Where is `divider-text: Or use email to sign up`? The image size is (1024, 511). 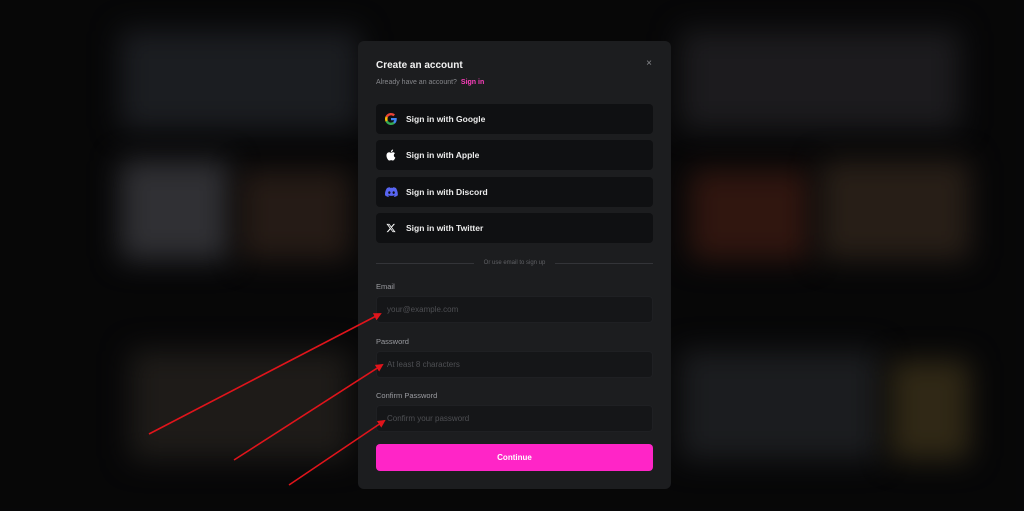
divider-text: Or use email to sign up is located at coordinates (514, 263).